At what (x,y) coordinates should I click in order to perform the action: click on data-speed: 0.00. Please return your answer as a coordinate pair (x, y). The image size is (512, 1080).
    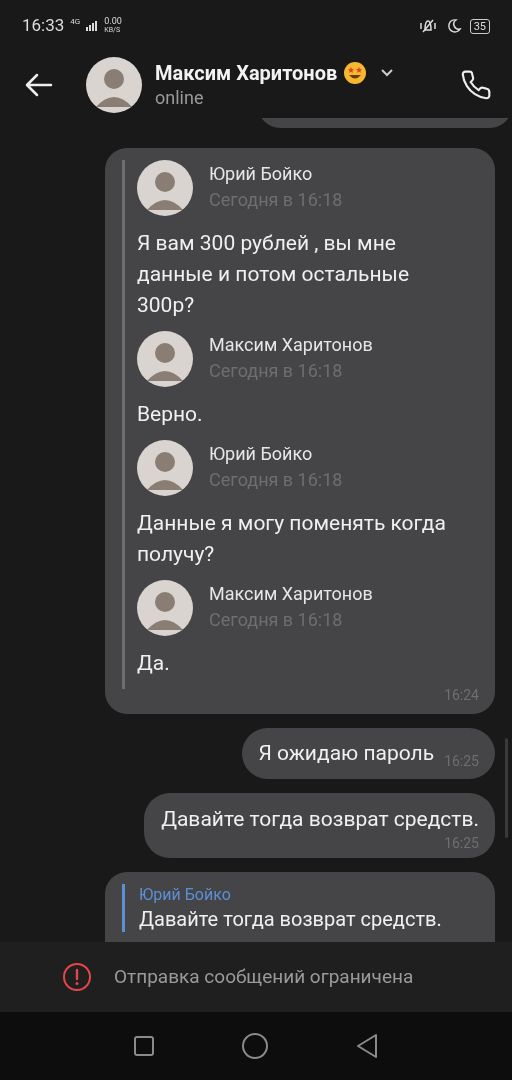
    Looking at the image, I should click on (113, 21).